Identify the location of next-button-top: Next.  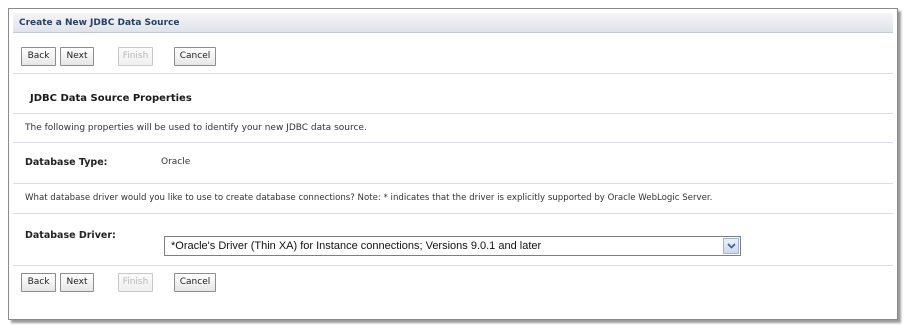
(77, 56).